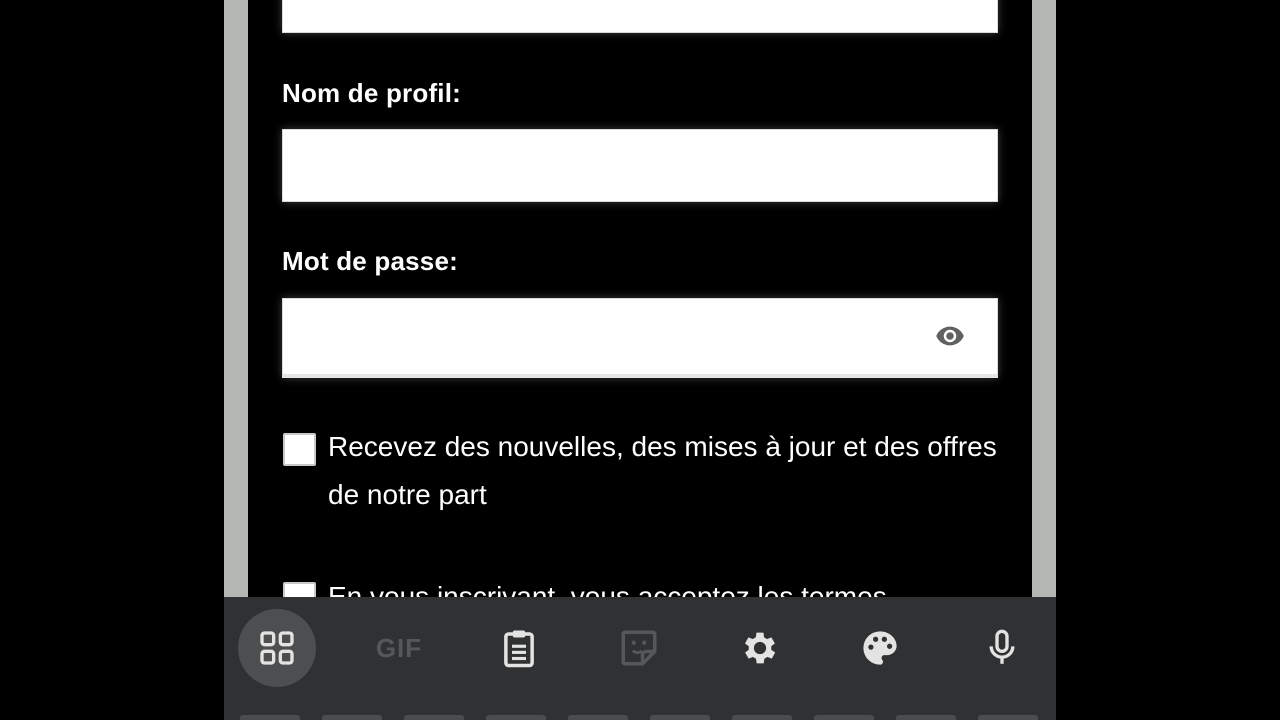 This screenshot has height=720, width=1280. I want to click on voice-input-button, so click(1002, 648).